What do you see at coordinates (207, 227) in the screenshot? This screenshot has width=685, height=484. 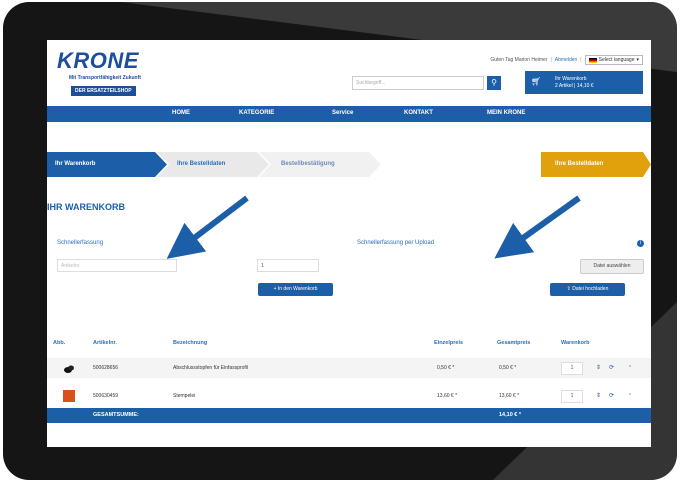 I see `arrow-left-icon` at bounding box center [207, 227].